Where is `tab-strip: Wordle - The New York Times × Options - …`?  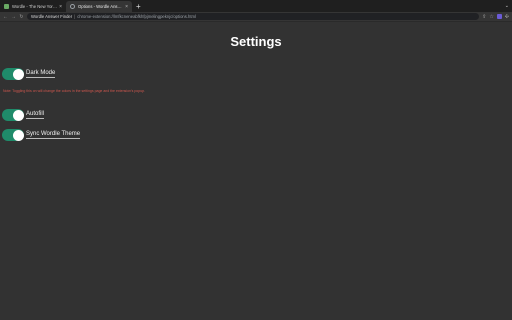
tab-strip: Wordle - The New York Times × Options - … is located at coordinates (256, 6).